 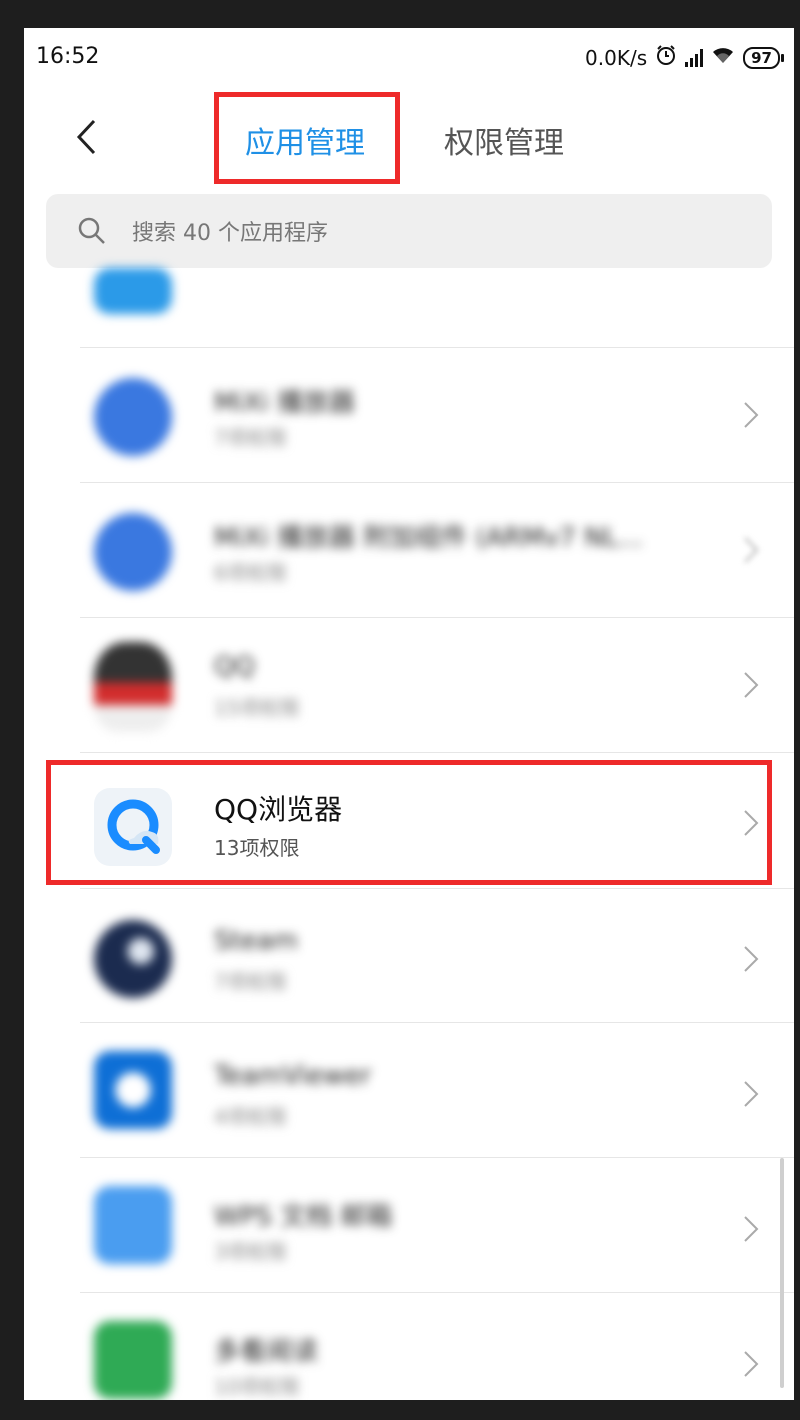 I want to click on list-item: MiXi 播放器 7项权限, so click(x=409, y=415).